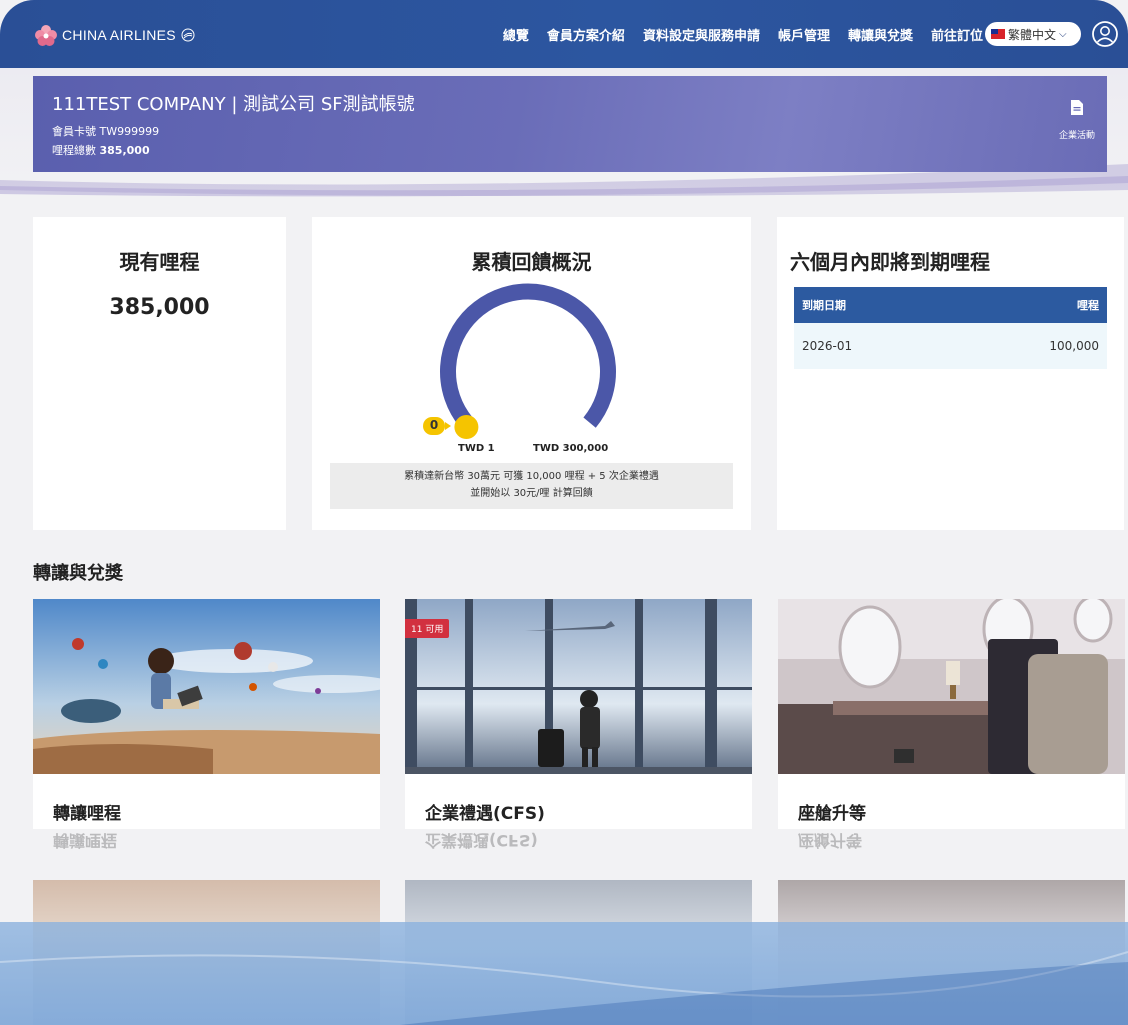  Describe the element at coordinates (873, 305) in the screenshot. I see `column-expiry-date: 到期日期` at that location.